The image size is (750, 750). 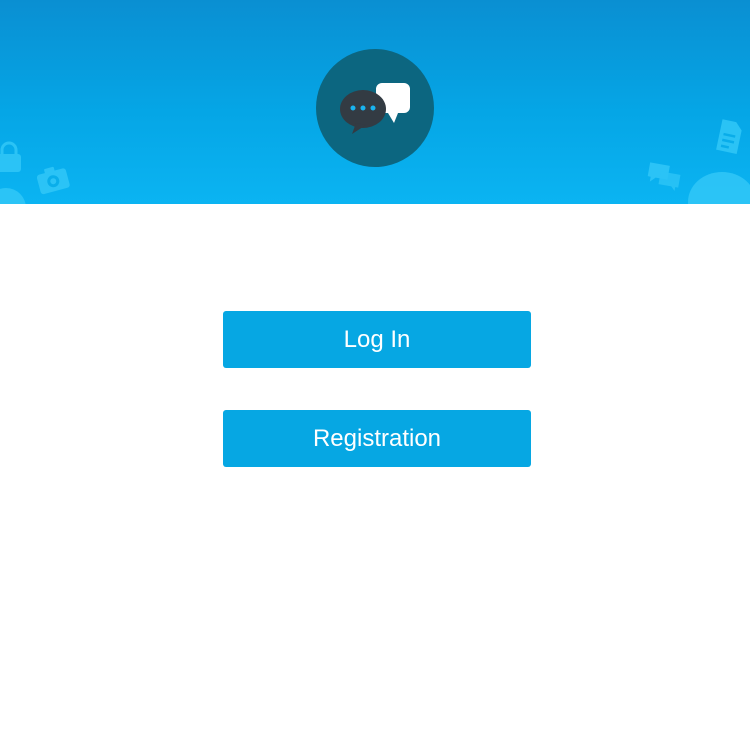 I want to click on log-in-button: Log In, so click(x=377, y=339).